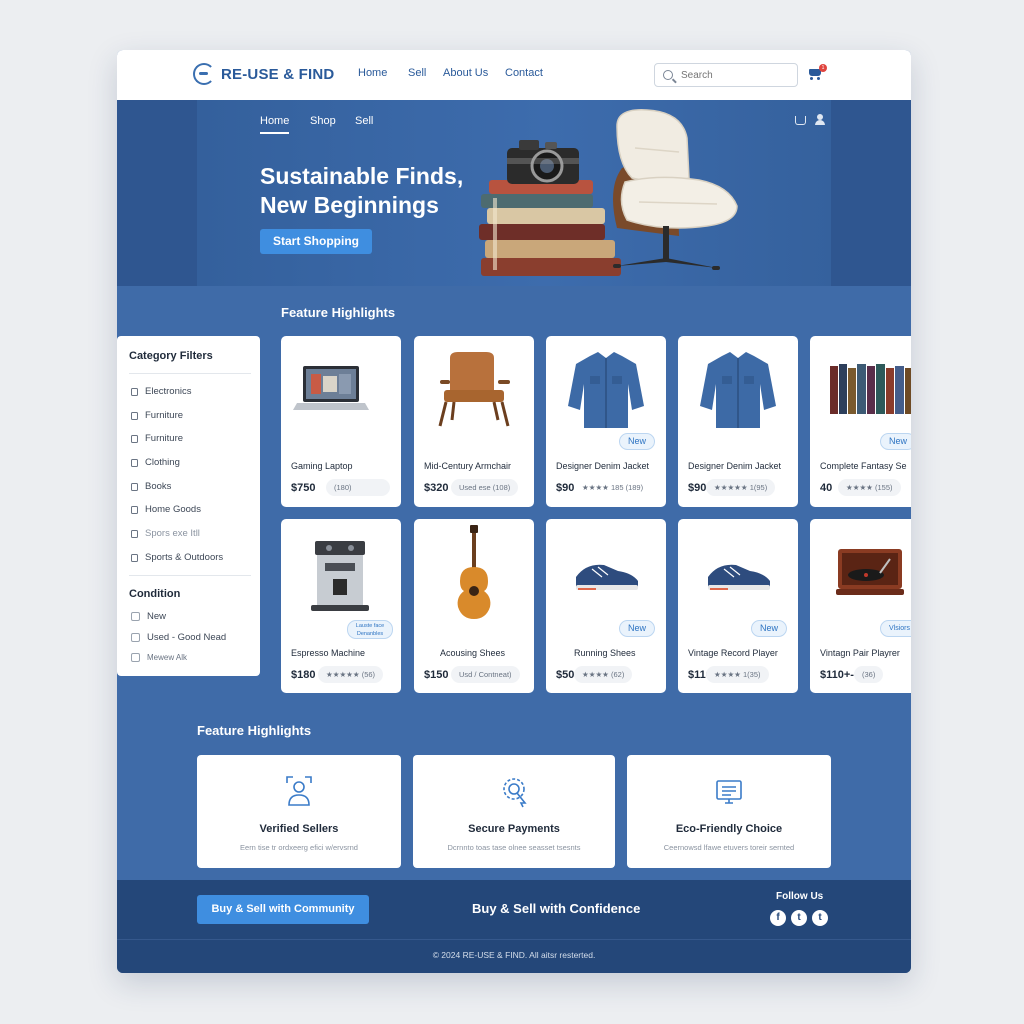 This screenshot has height=1024, width=1024. What do you see at coordinates (697, 488) in the screenshot?
I see `product-price: $90` at bounding box center [697, 488].